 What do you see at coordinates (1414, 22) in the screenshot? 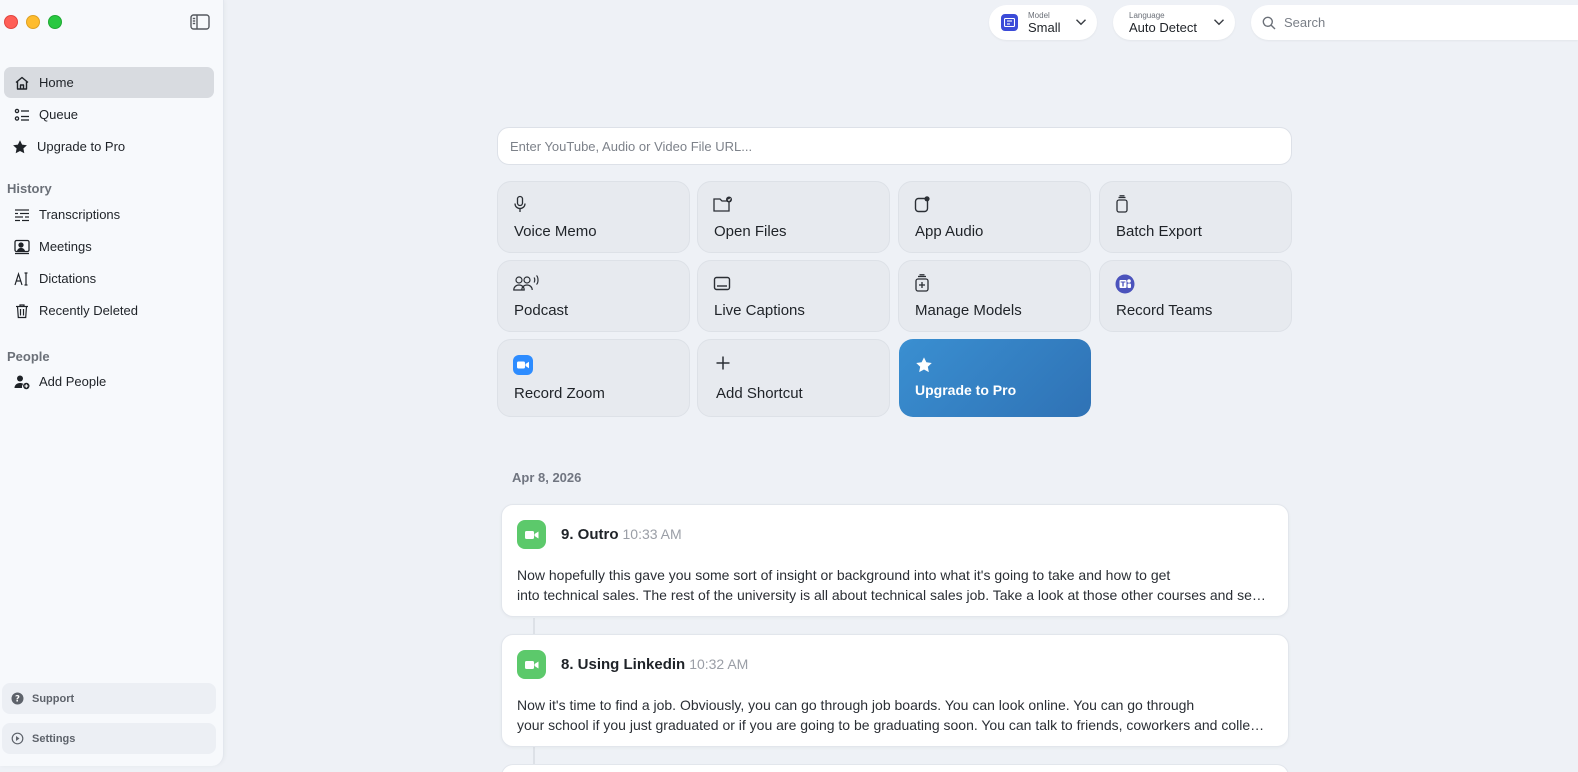
I see `search-bar: Search` at bounding box center [1414, 22].